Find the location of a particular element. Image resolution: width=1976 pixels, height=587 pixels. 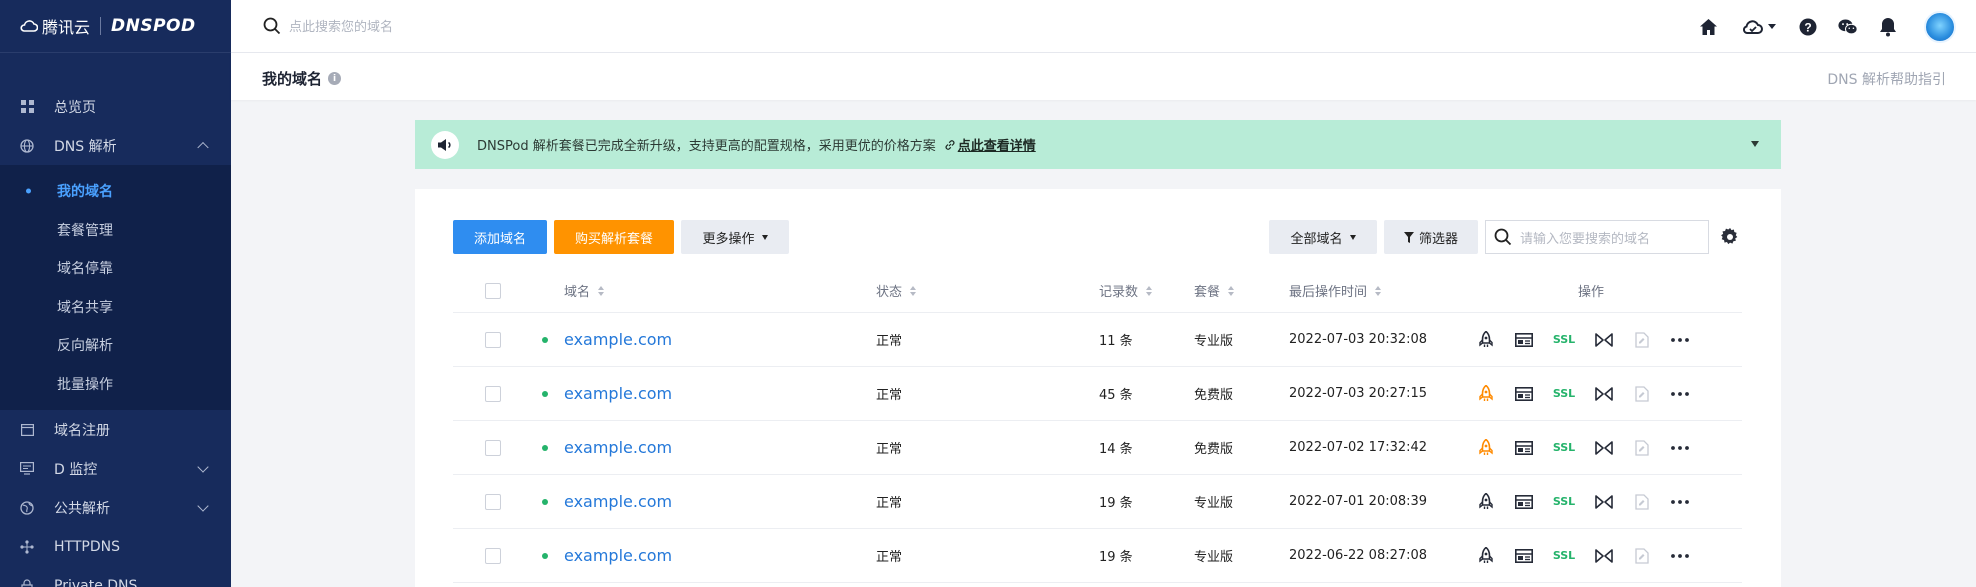

sidebar-item-d-monitor: D 监控 is located at coordinates (115, 468).